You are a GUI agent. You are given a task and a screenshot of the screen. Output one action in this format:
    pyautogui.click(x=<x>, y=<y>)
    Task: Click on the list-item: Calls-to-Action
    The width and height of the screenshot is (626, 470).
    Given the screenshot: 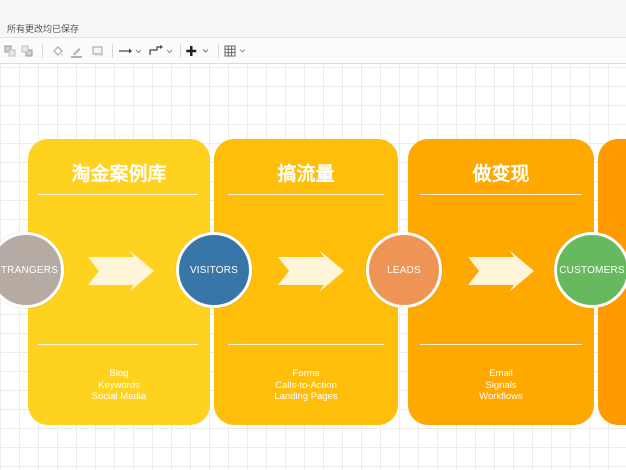 What is the action you would take?
    pyautogui.click(x=306, y=385)
    